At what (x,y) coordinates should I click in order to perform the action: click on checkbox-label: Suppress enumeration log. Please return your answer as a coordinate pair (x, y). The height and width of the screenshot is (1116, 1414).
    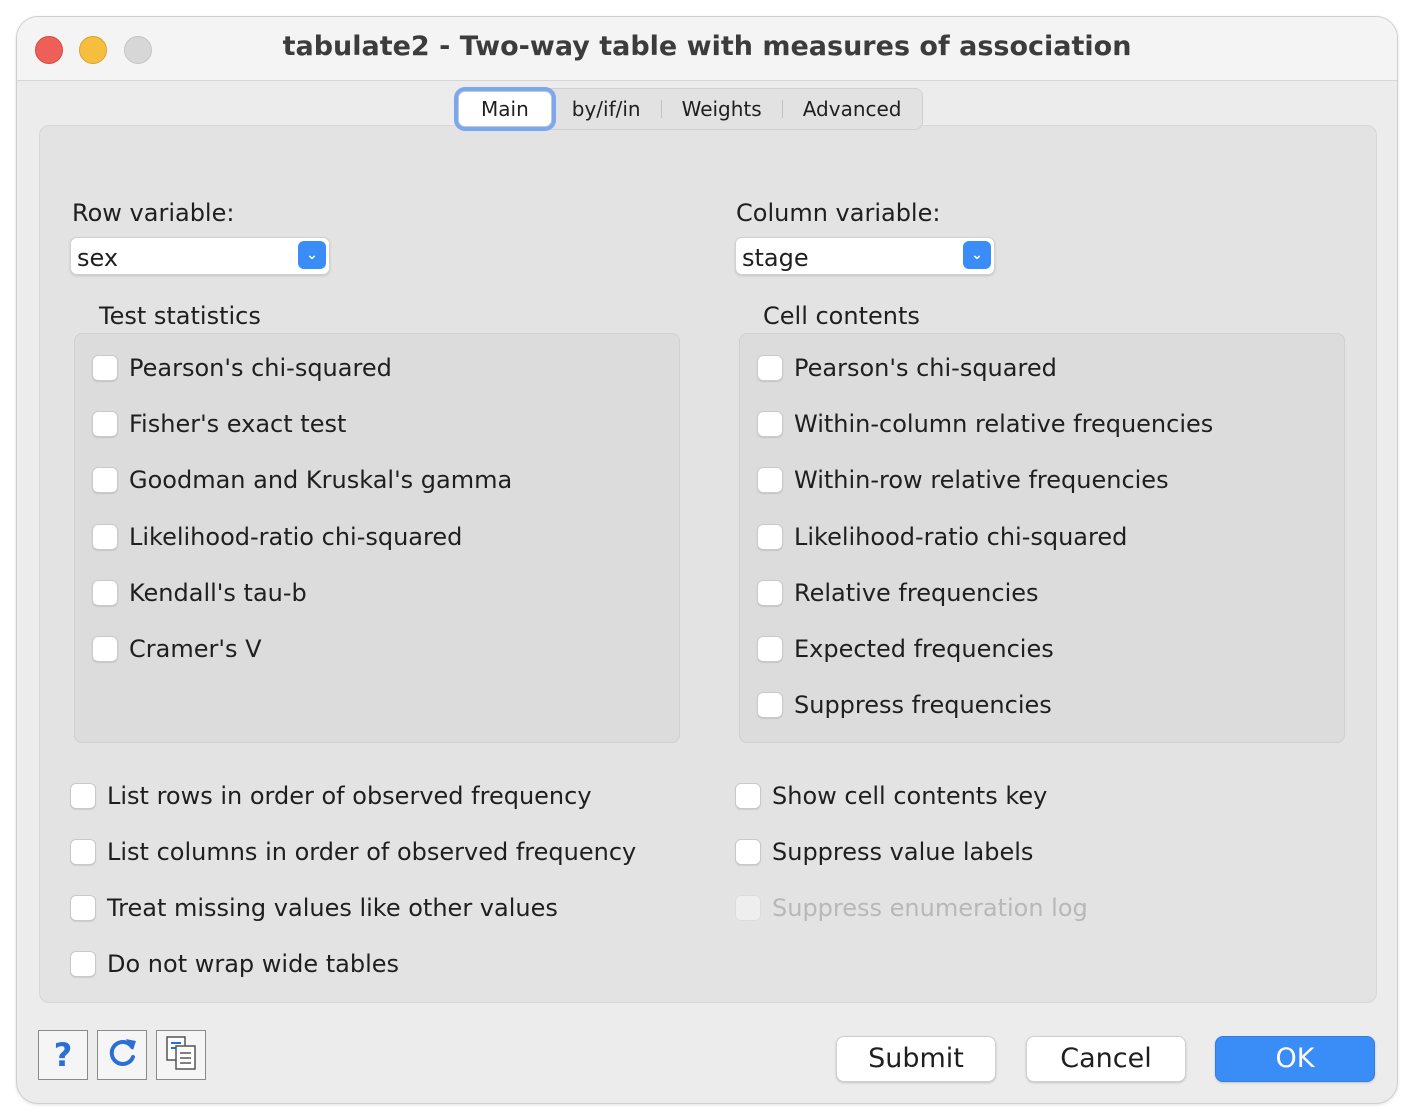
    Looking at the image, I should click on (930, 908).